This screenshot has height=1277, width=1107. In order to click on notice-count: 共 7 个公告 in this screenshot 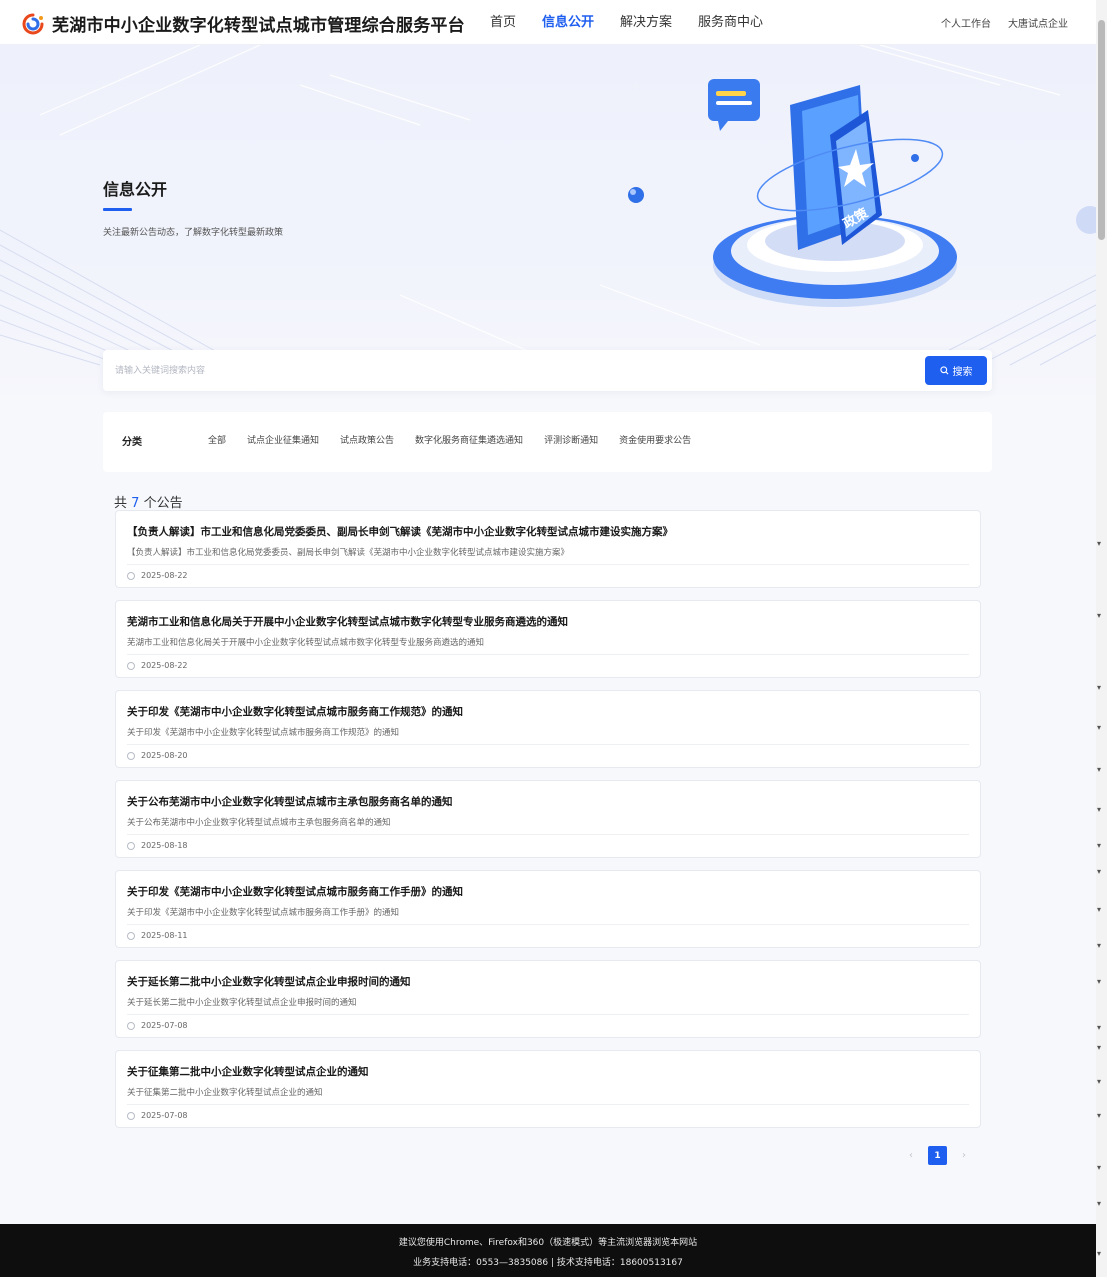, I will do `click(148, 501)`.